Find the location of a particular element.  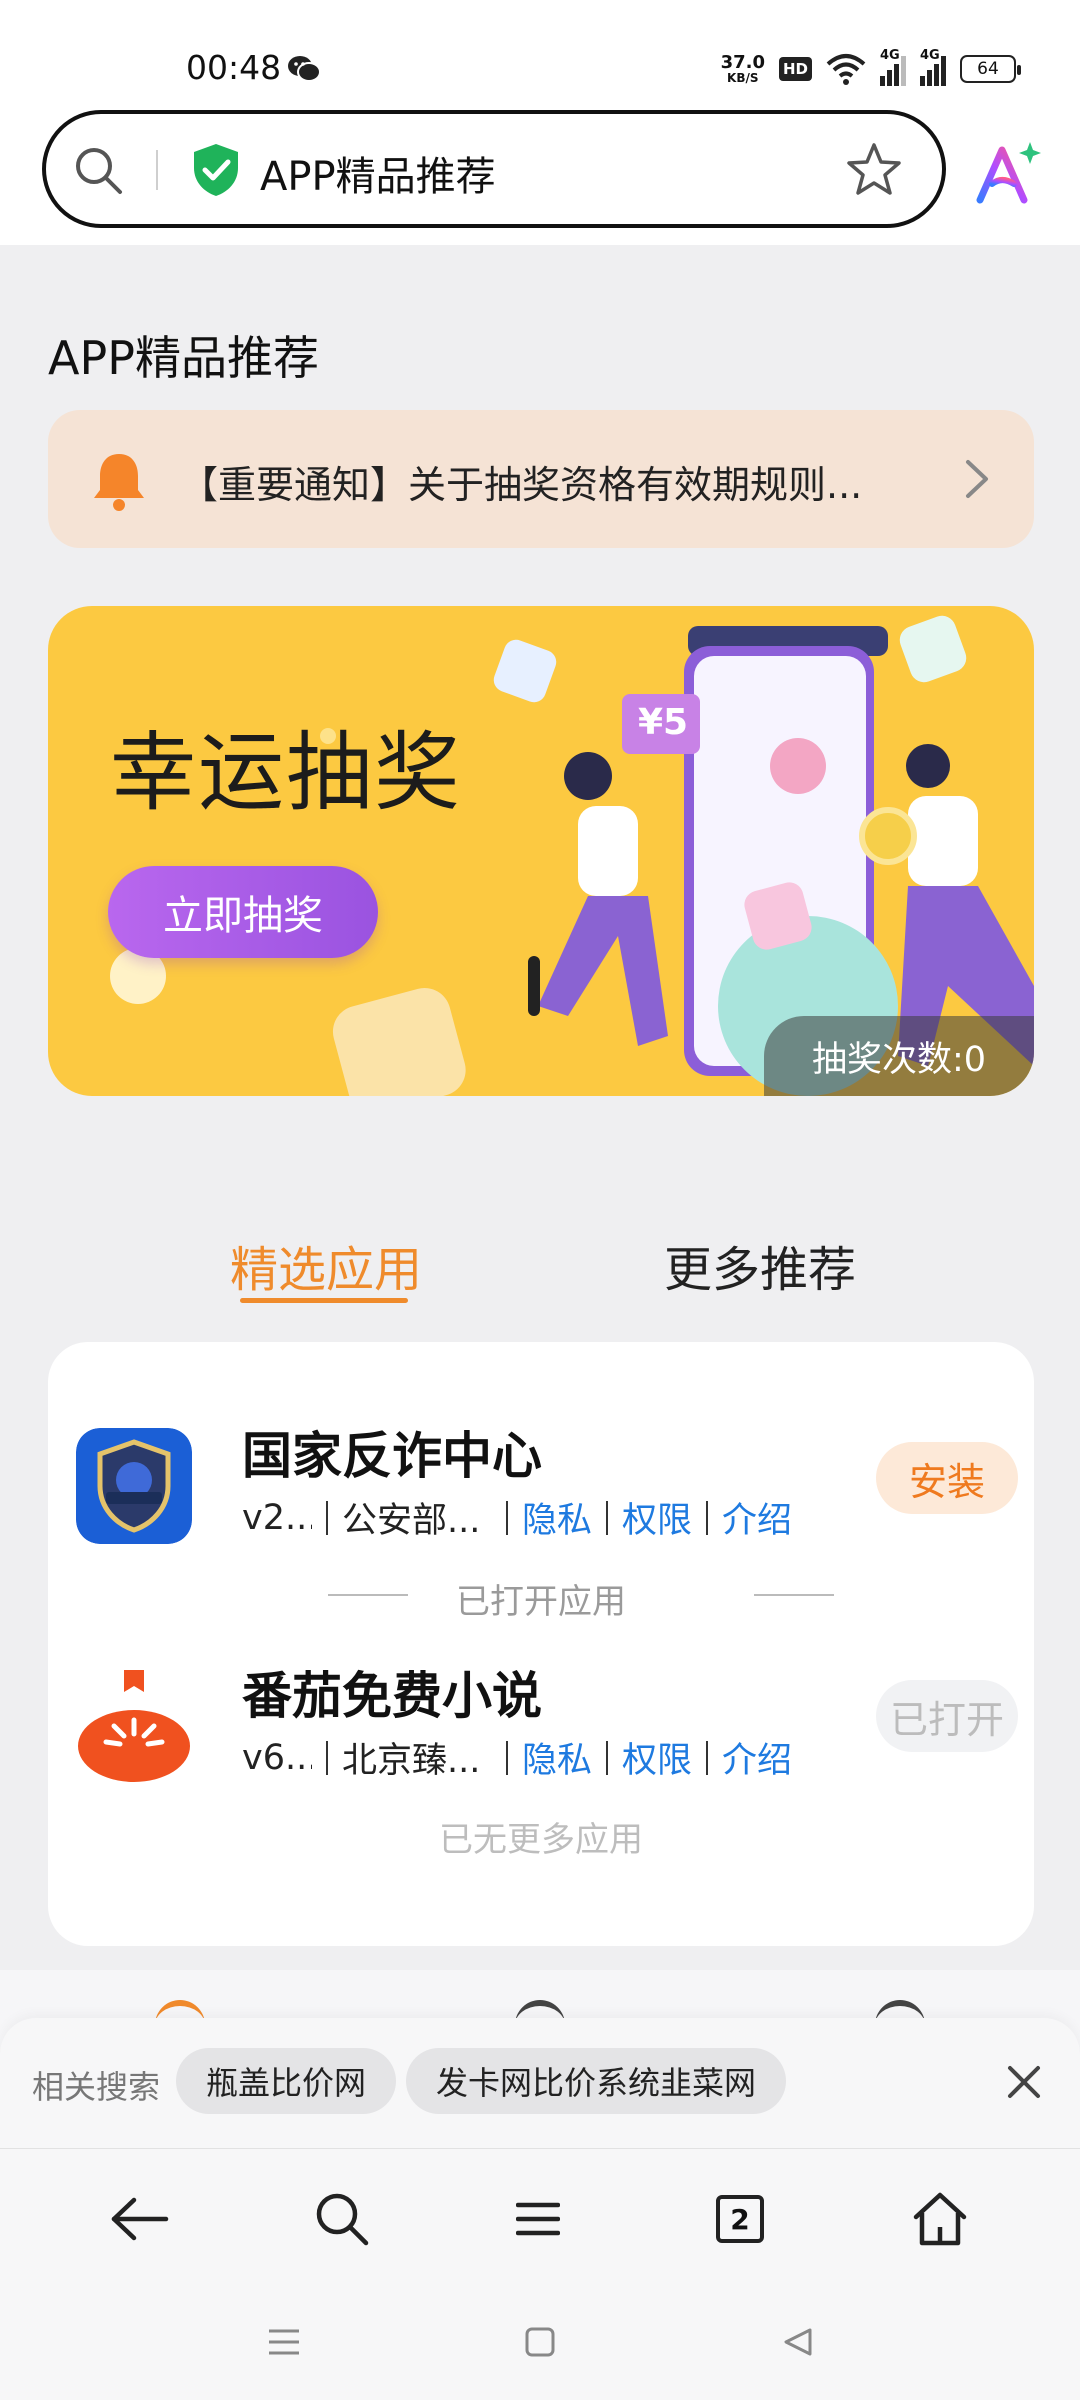

tab-underline is located at coordinates (324, 1300).